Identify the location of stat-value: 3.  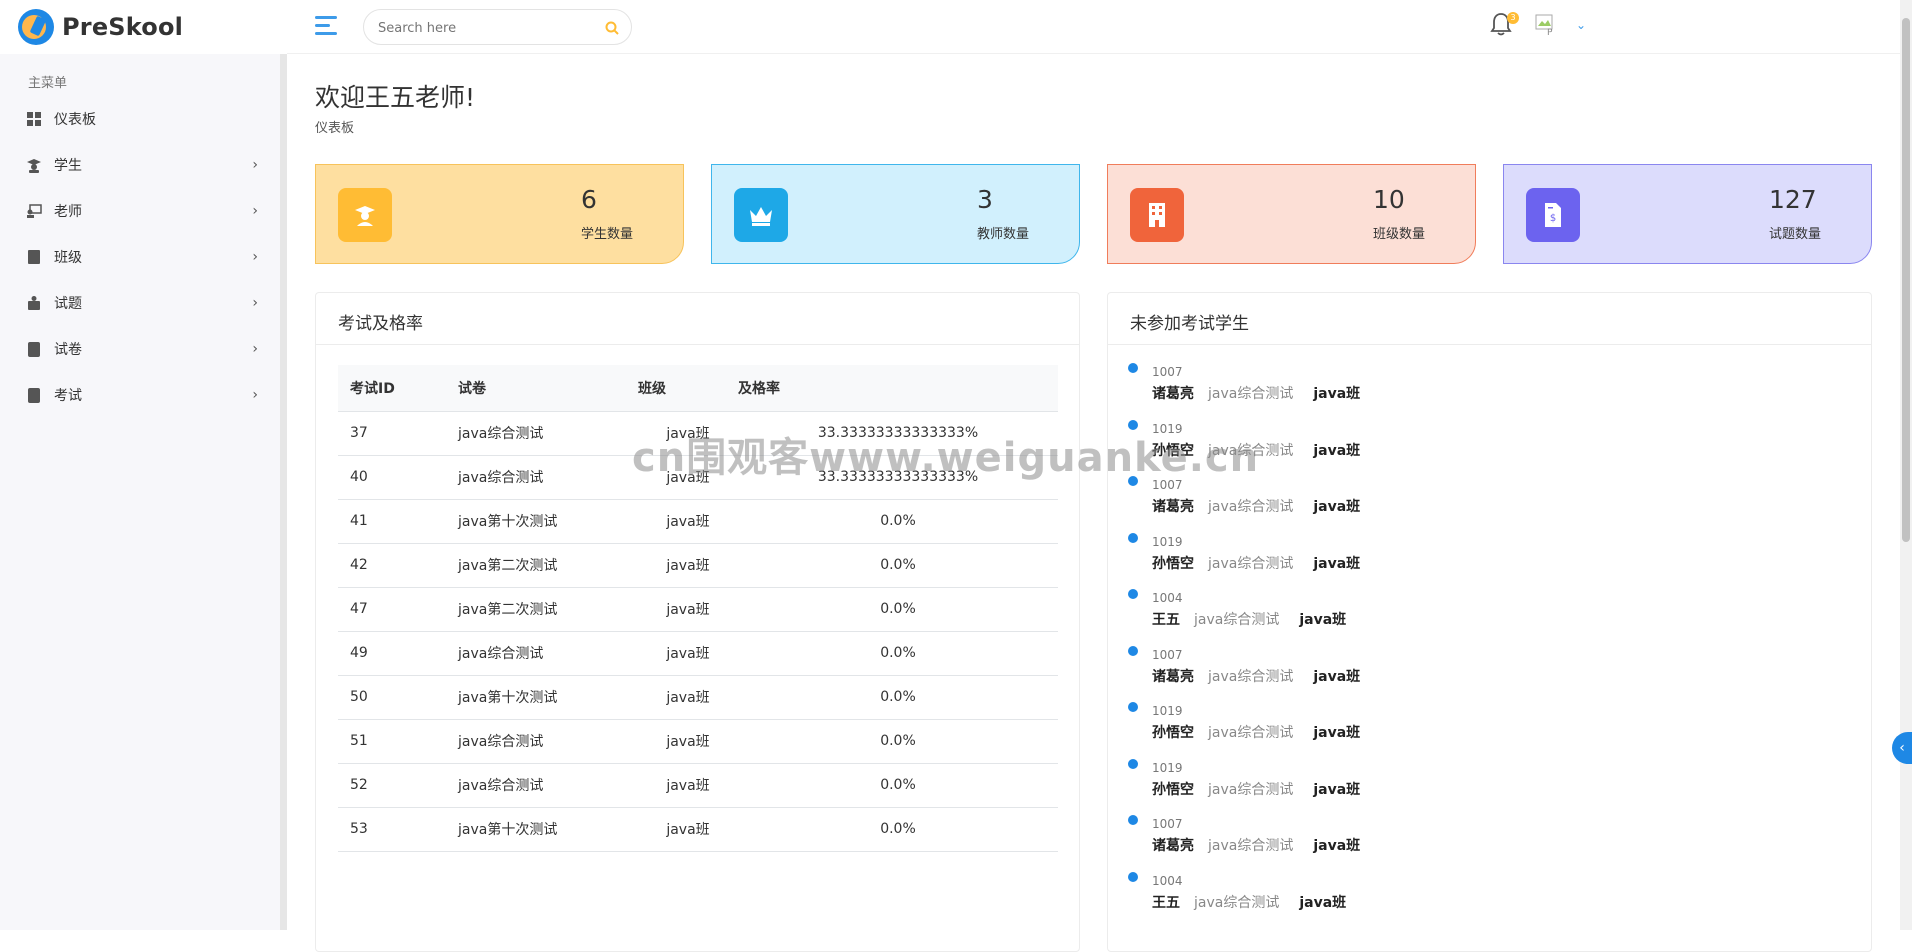
(985, 199).